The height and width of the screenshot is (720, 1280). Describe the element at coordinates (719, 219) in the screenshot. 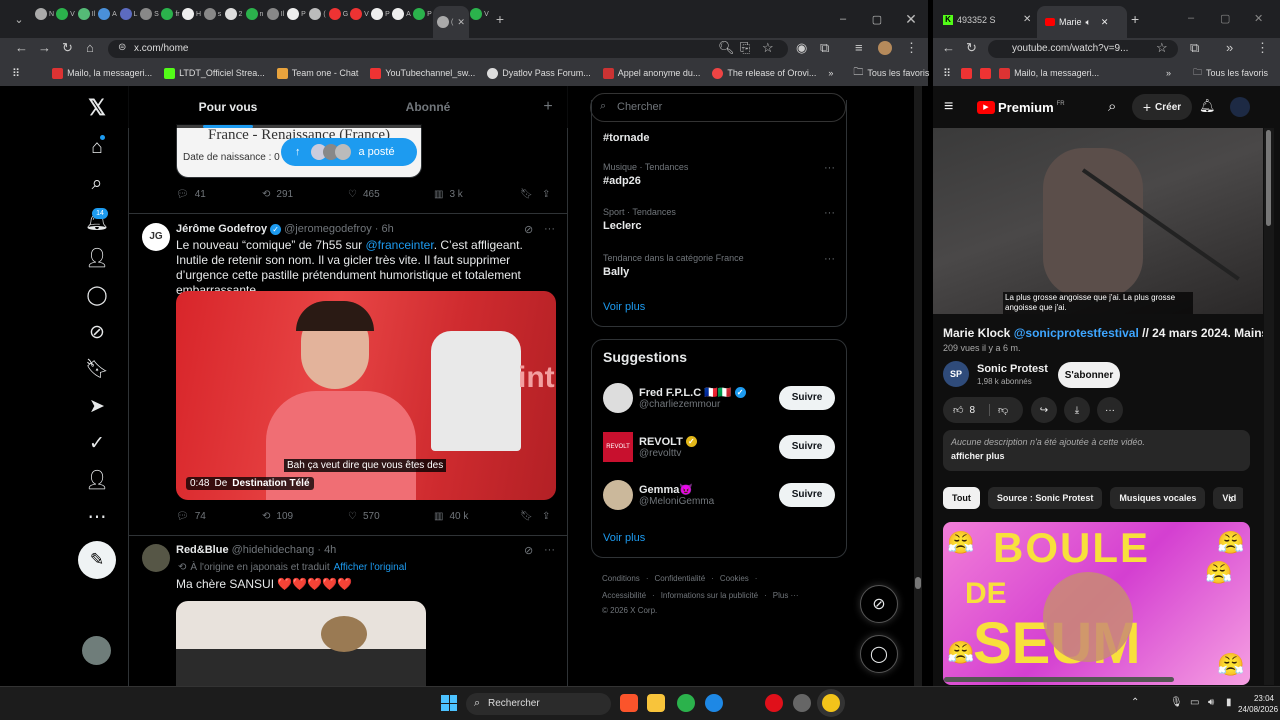

I see `trend-item: Sport · Tendances Leclerc ···` at that location.